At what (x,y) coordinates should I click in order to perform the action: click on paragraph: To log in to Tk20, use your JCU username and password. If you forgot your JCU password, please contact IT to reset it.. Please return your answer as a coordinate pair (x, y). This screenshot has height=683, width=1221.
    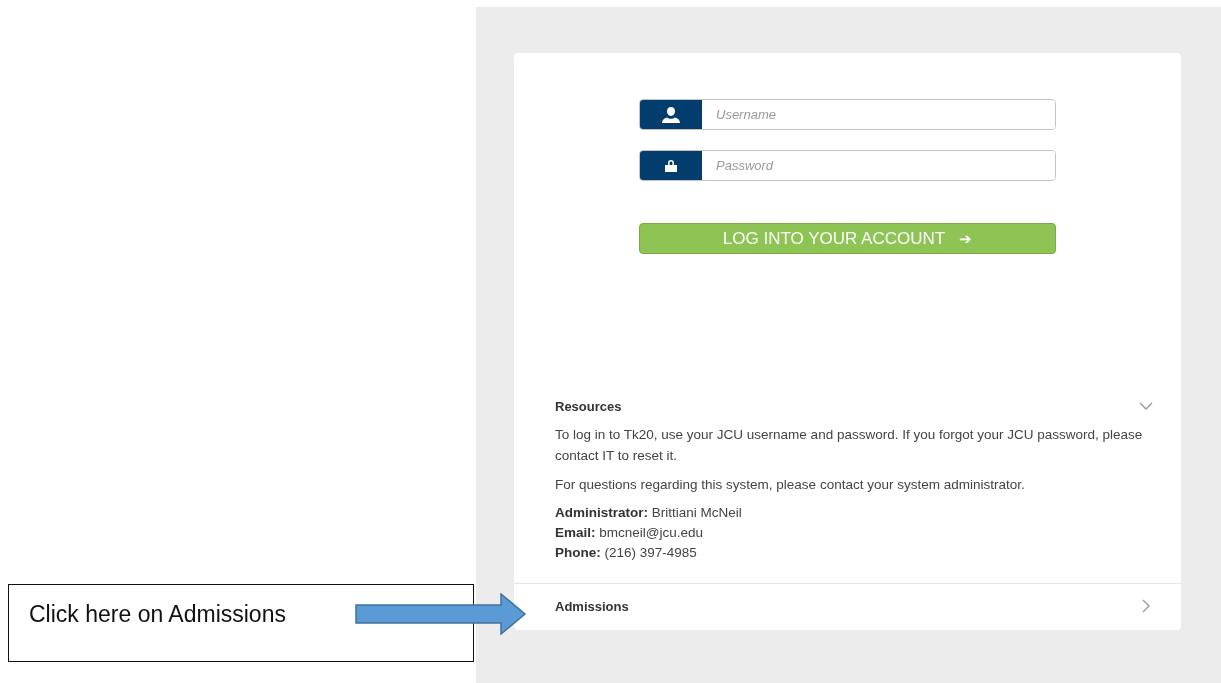
    Looking at the image, I should click on (849, 445).